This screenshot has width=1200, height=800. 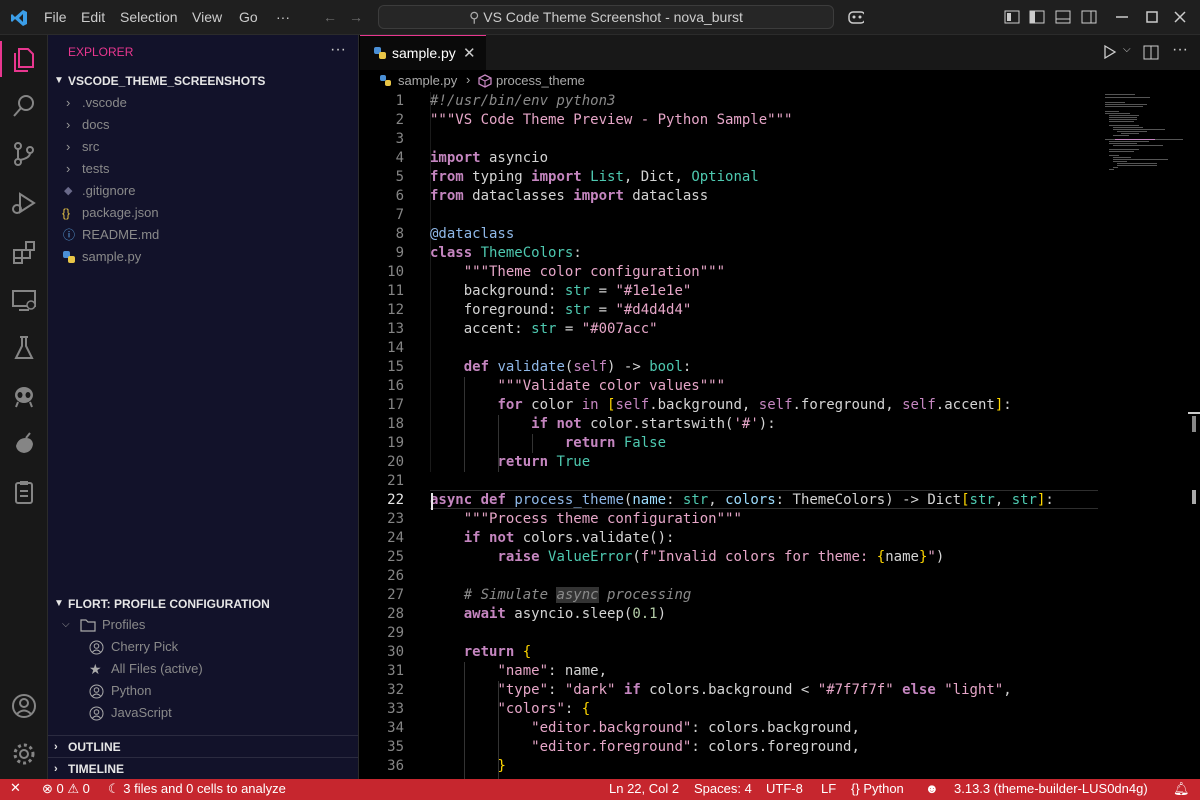 I want to click on code-line: foreground: str = "#d4d4d4", so click(x=561, y=310).